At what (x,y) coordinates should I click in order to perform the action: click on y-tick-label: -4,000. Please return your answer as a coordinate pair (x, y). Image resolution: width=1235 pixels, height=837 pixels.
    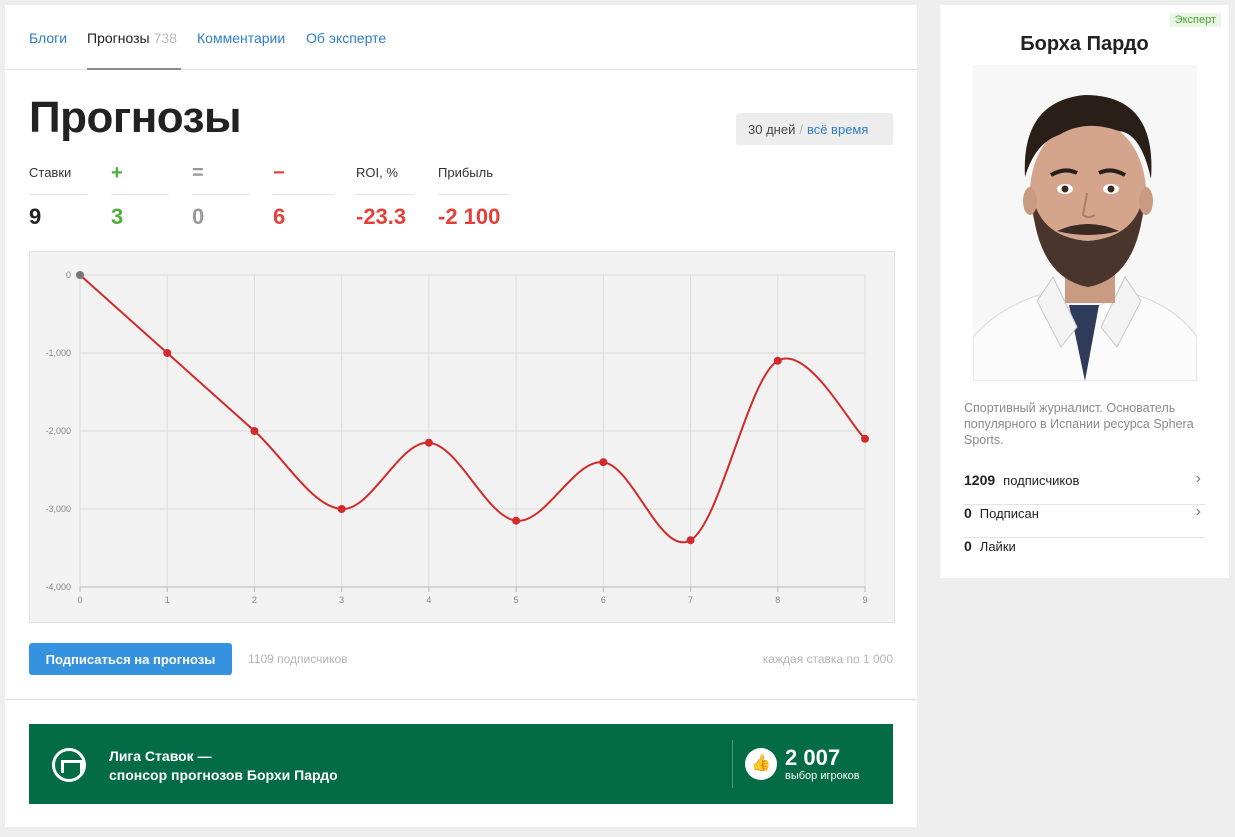
    Looking at the image, I should click on (58, 587).